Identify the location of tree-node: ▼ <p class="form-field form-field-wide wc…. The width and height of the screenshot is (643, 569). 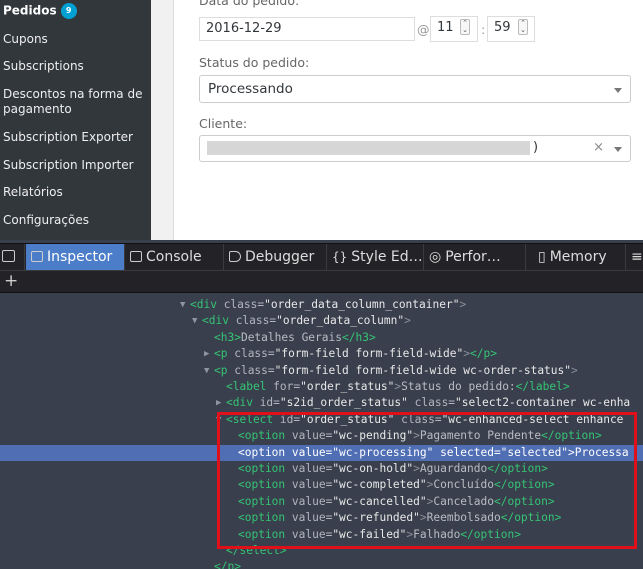
(321, 371).